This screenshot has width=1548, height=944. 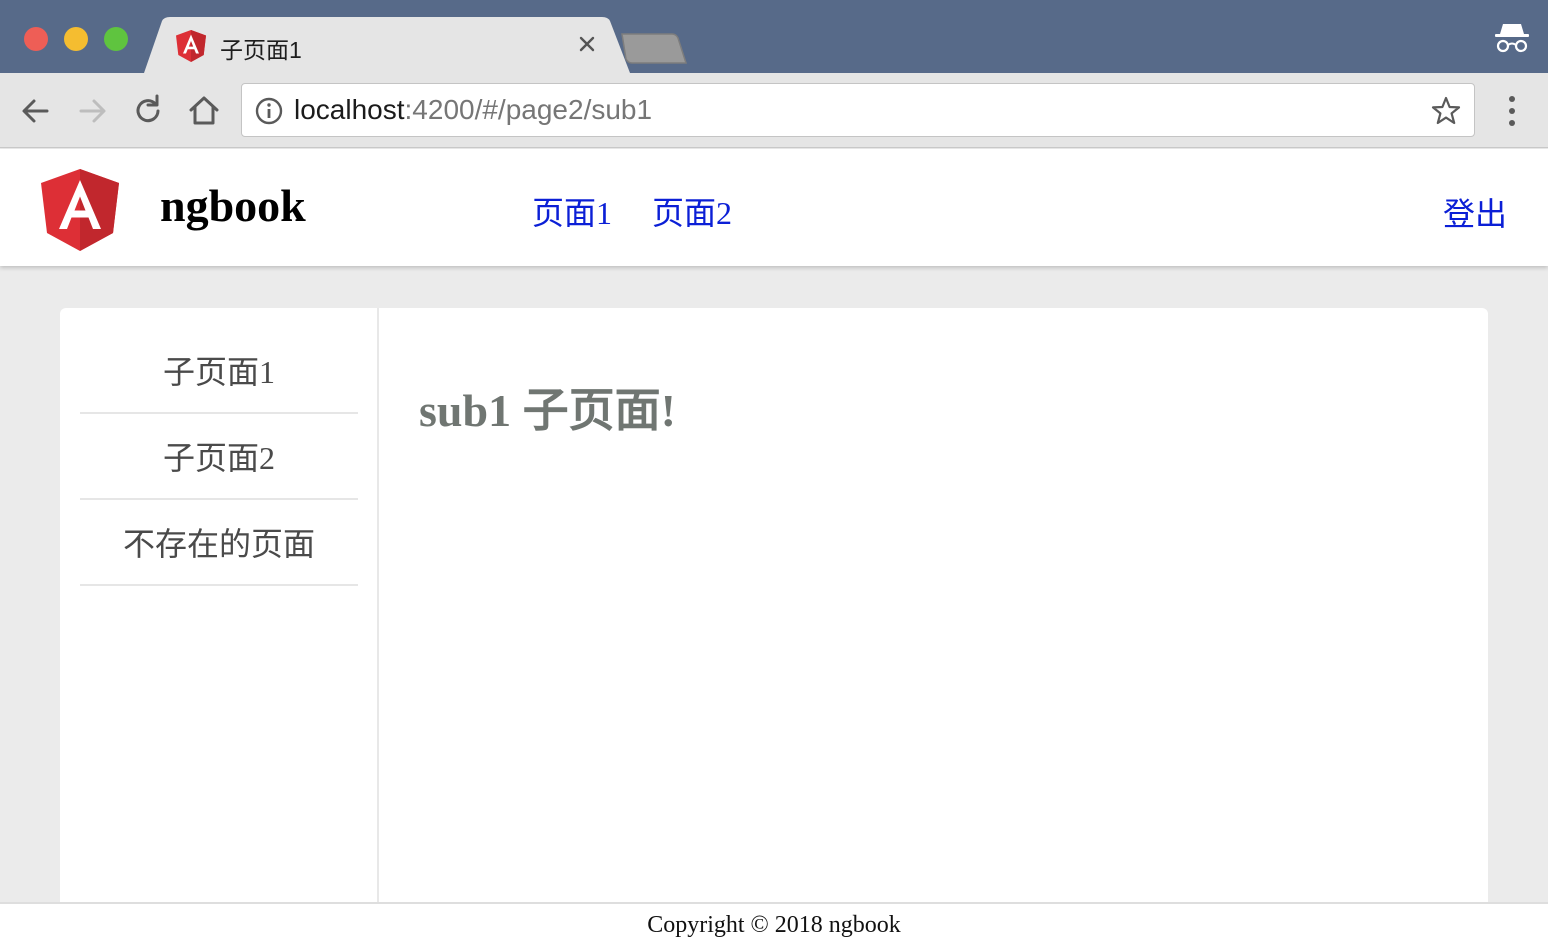 I want to click on home-icon, so click(x=204, y=111).